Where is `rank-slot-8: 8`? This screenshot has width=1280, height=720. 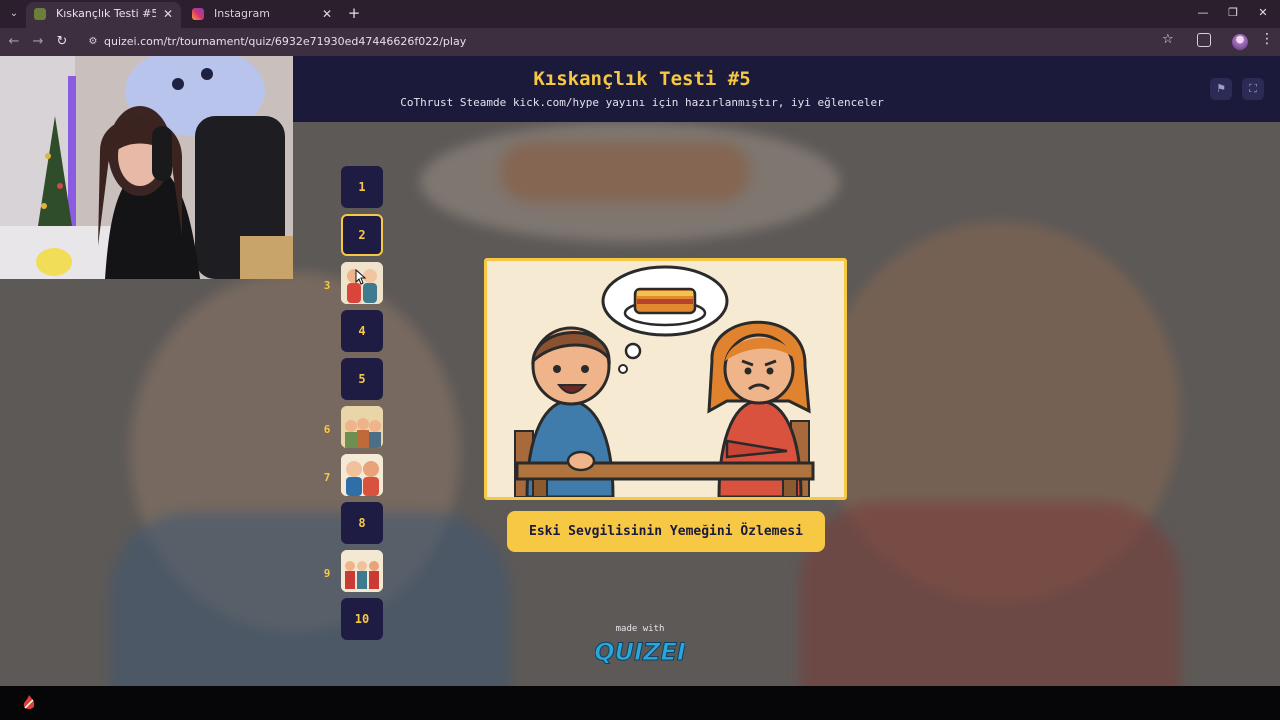
rank-slot-8: 8 is located at coordinates (362, 523).